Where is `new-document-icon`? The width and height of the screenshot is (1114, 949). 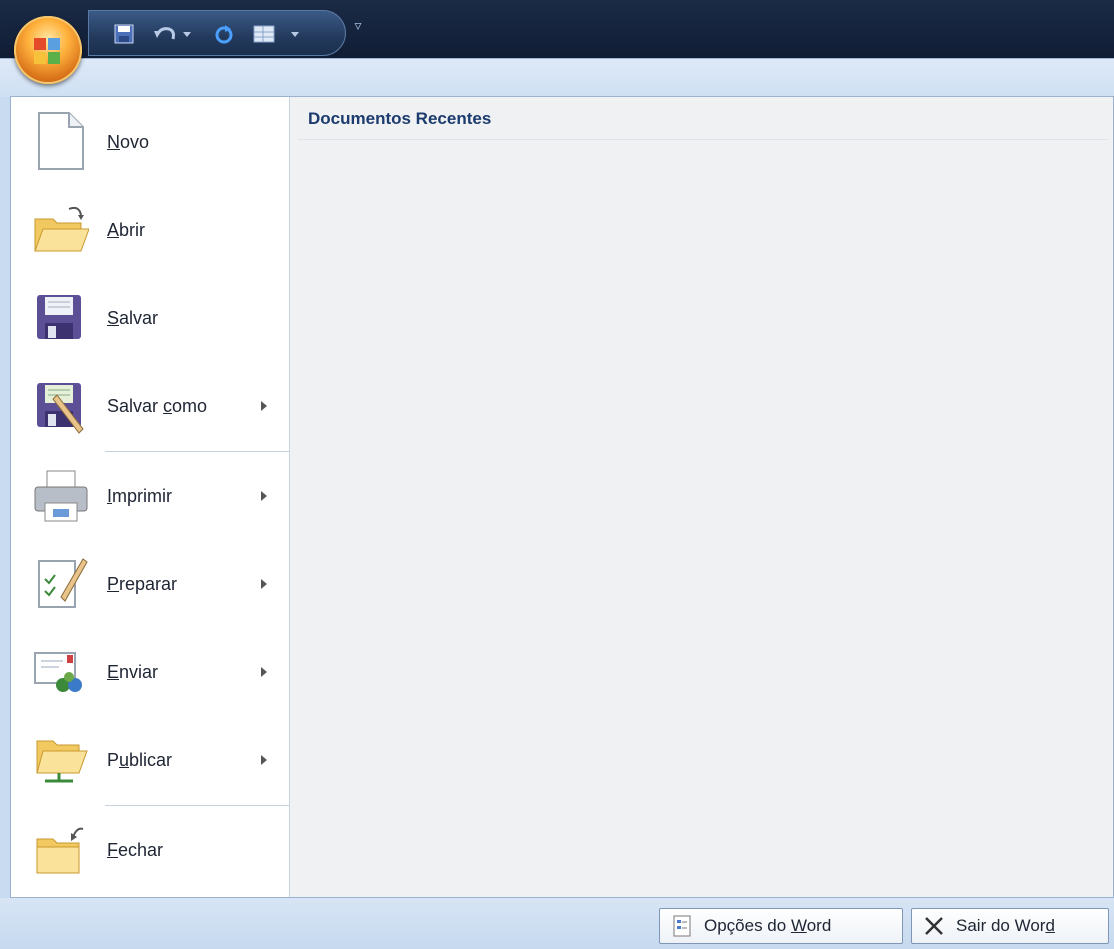
new-document-icon is located at coordinates (61, 141).